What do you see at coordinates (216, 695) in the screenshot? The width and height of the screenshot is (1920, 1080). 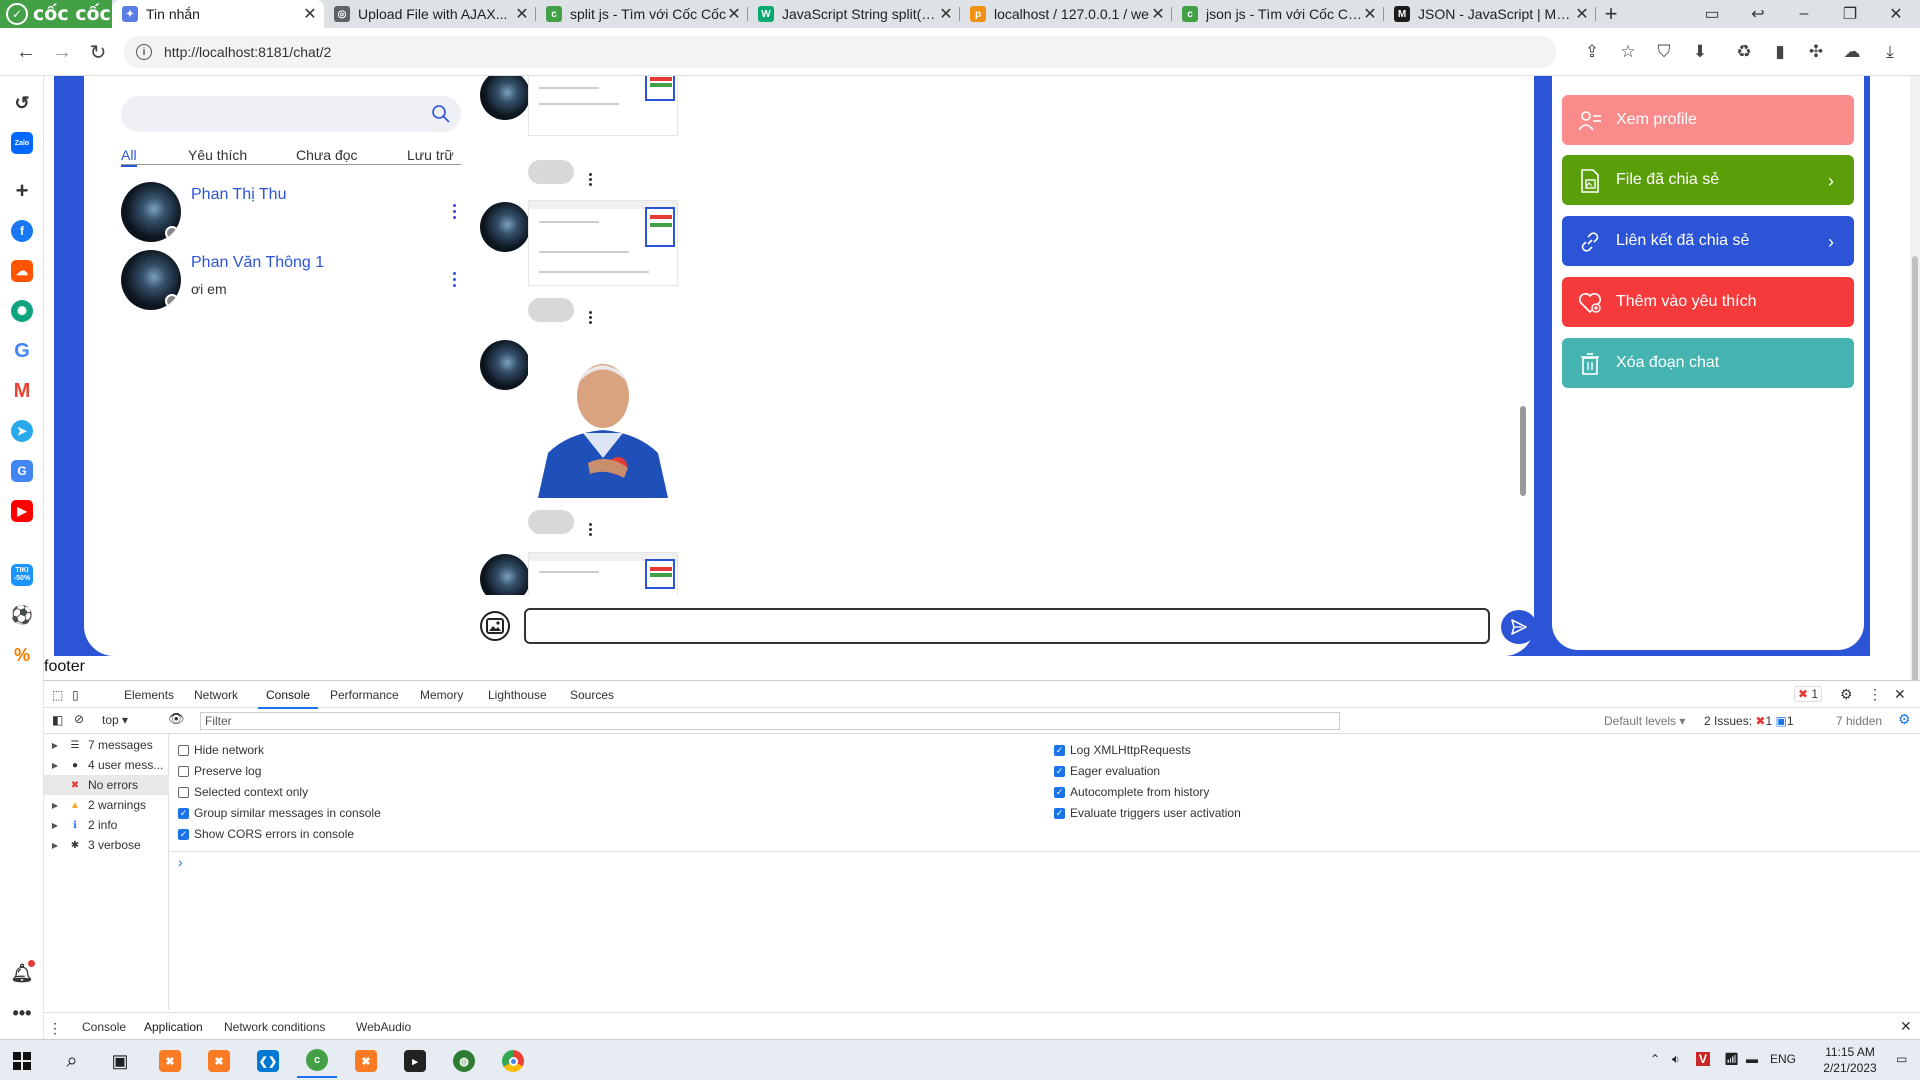 I see `tab-network: Network` at bounding box center [216, 695].